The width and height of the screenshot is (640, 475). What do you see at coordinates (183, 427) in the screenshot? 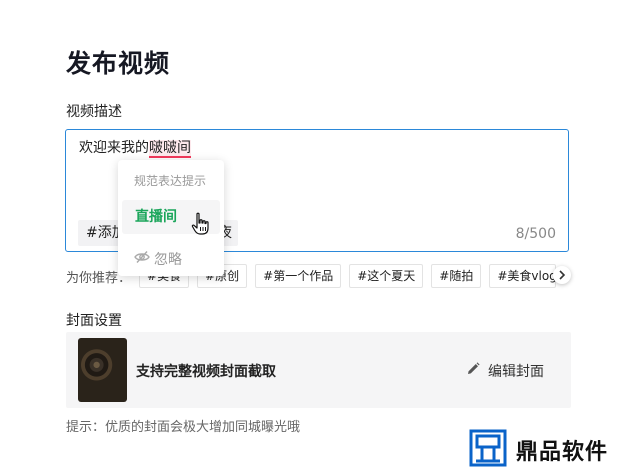
I see `cover-hint: 提示：优质的封面会极大增加同城曝光哦` at bounding box center [183, 427].